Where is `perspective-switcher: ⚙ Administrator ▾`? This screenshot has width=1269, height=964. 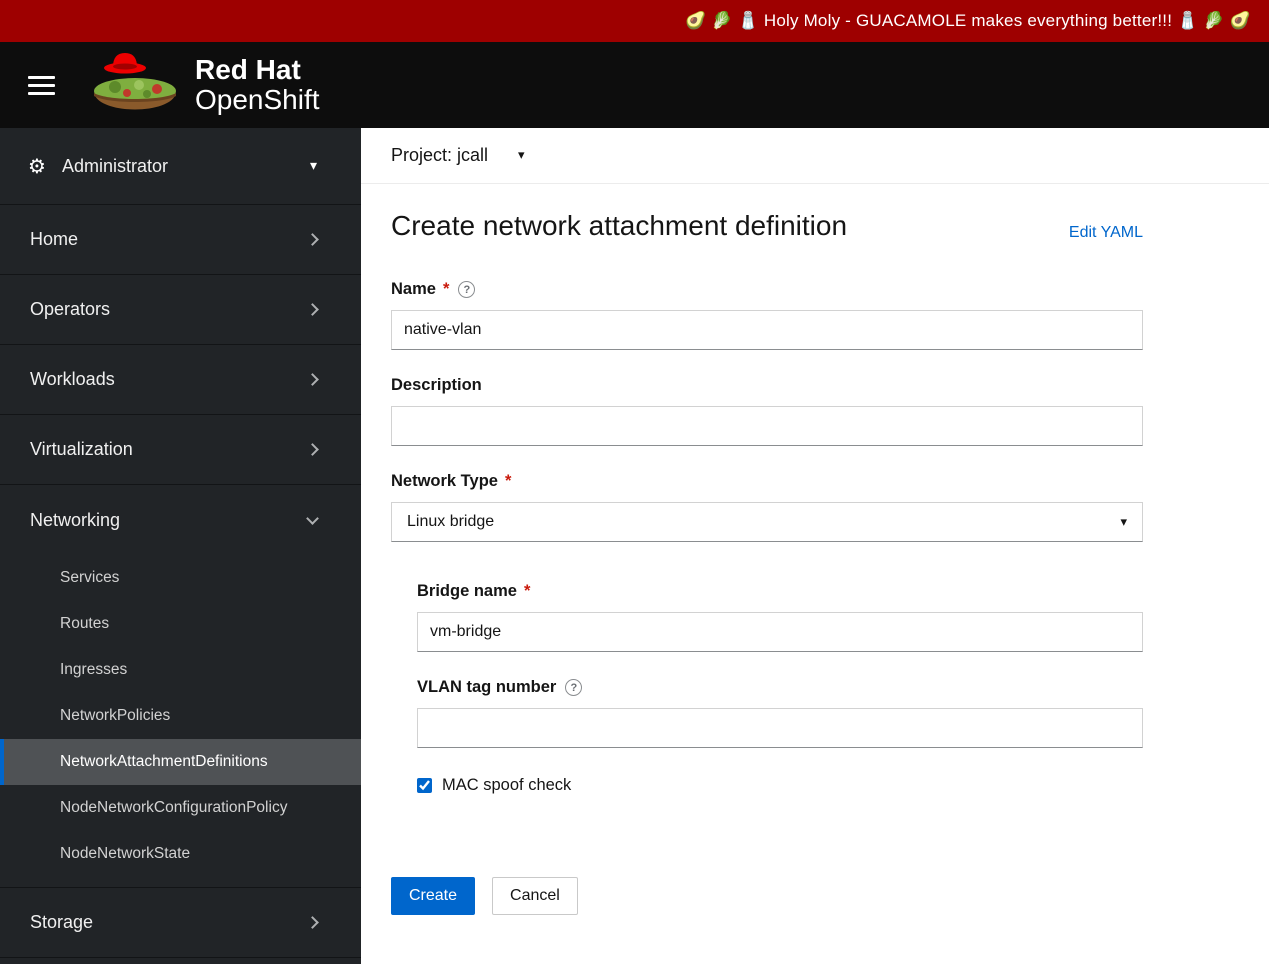
perspective-switcher: ⚙ Administrator ▾ is located at coordinates (180, 166).